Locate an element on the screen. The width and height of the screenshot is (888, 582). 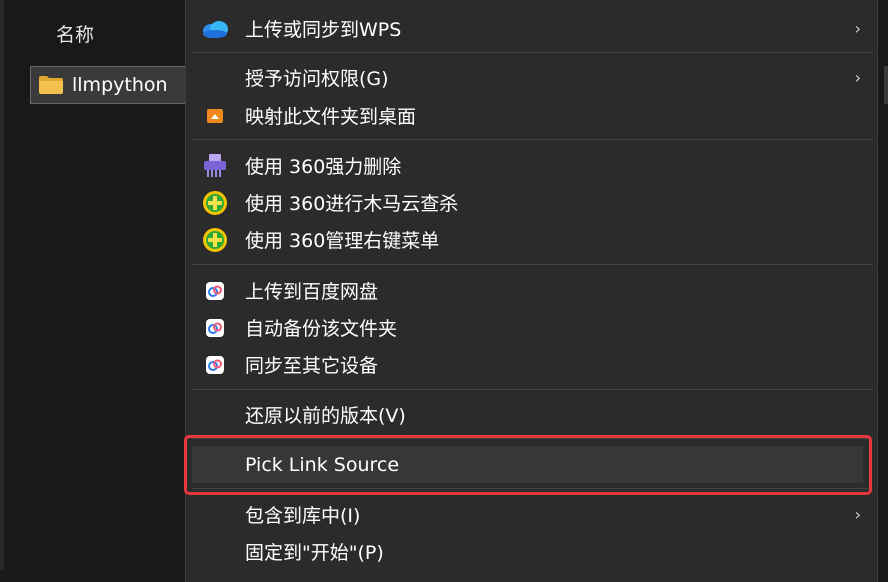
wps-cloud-icon is located at coordinates (215, 29).